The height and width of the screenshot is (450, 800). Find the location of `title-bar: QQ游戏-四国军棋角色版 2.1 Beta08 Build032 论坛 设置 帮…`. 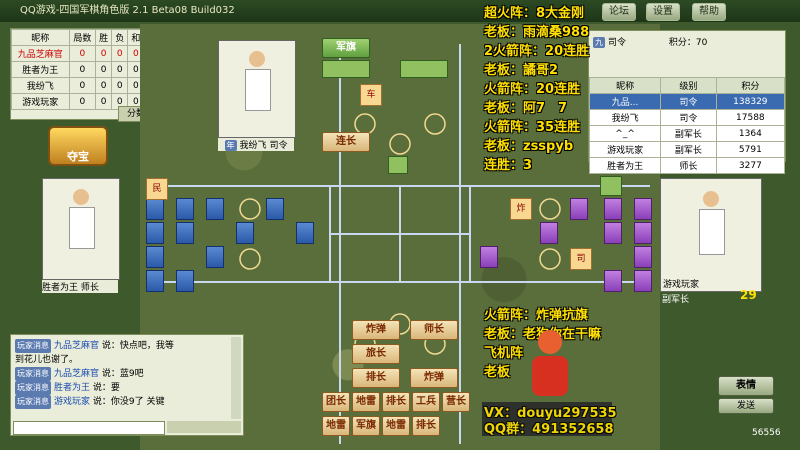

title-bar: QQ游戏-四国军棋角色版 2.1 Beta08 Build032 论坛 设置 帮… is located at coordinates (400, 11).